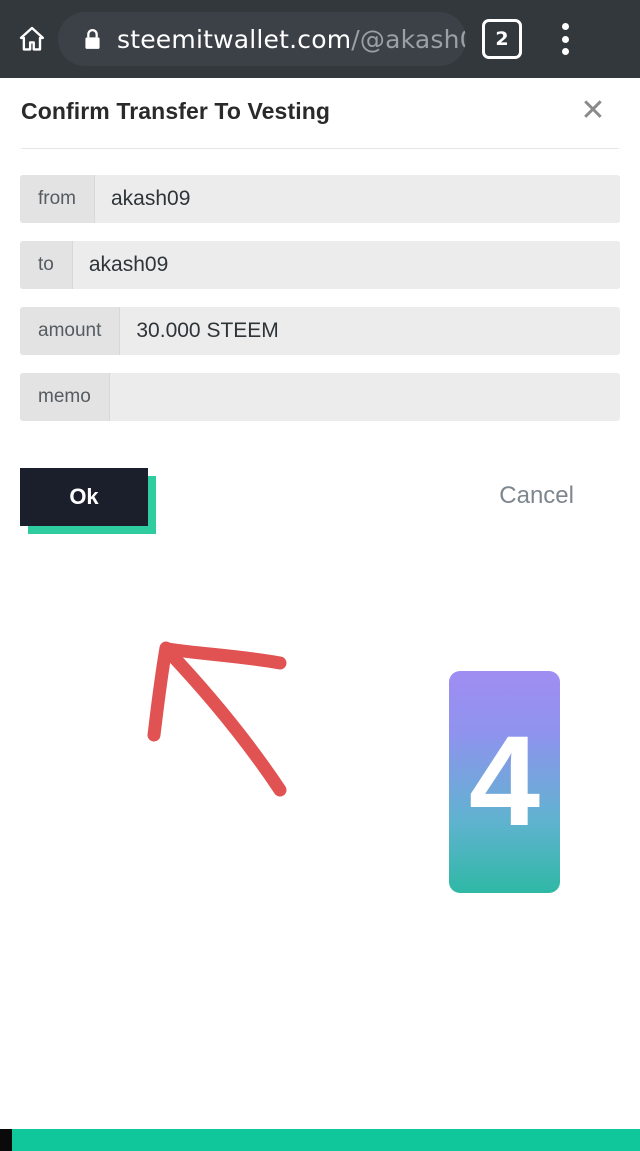 Image resolution: width=640 pixels, height=1151 pixels. I want to click on field-label-from: from, so click(57, 199).